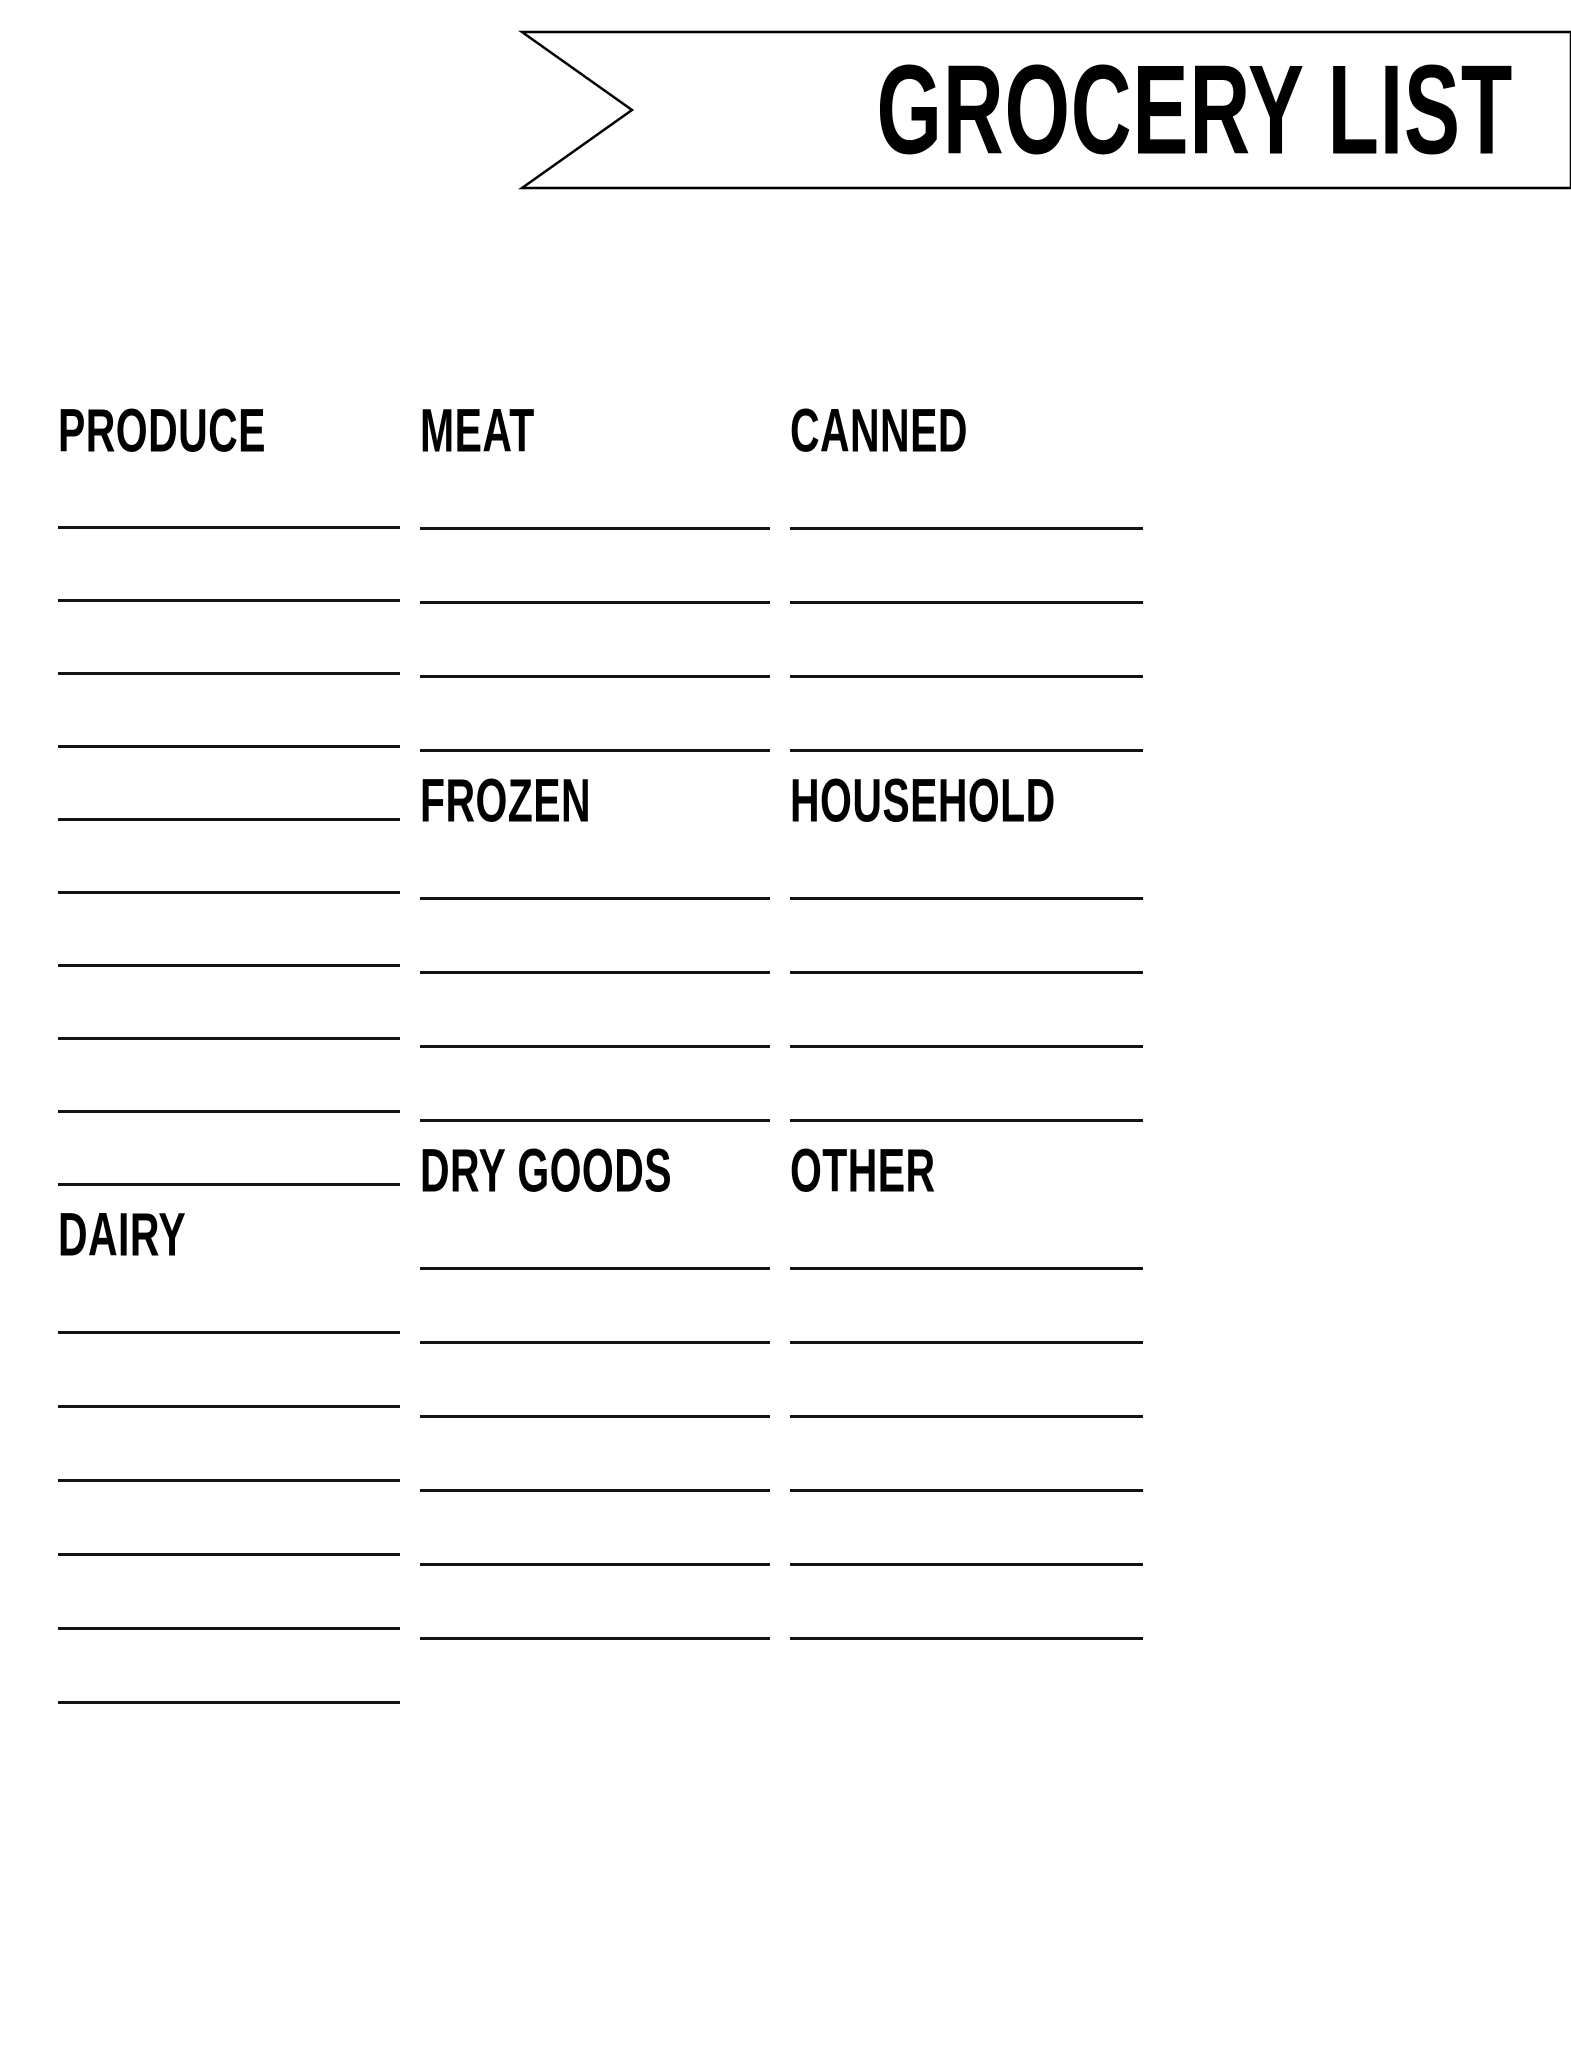  I want to click on section-heading-produce: PRODUCE, so click(162, 431).